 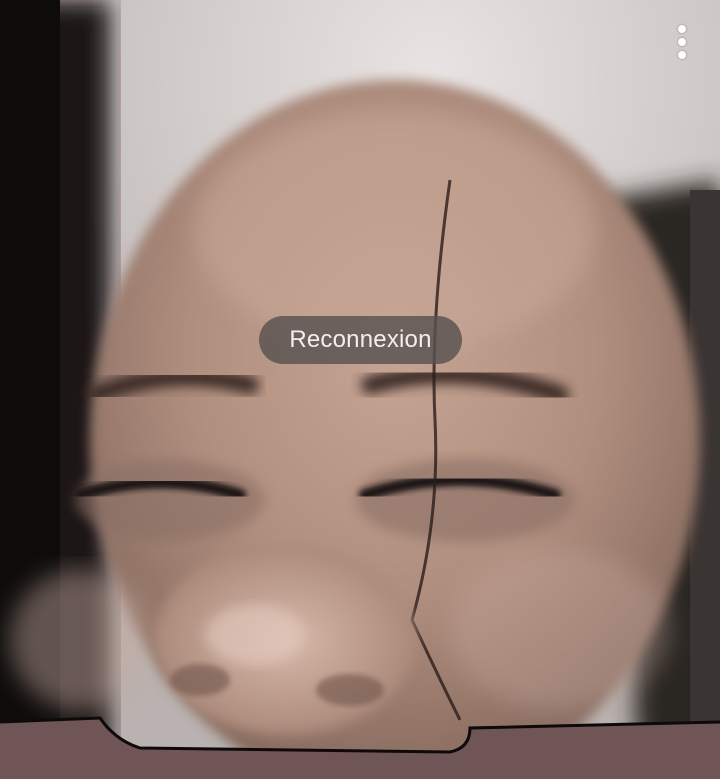 I want to click on status-text: Reconnexion, so click(x=360, y=339).